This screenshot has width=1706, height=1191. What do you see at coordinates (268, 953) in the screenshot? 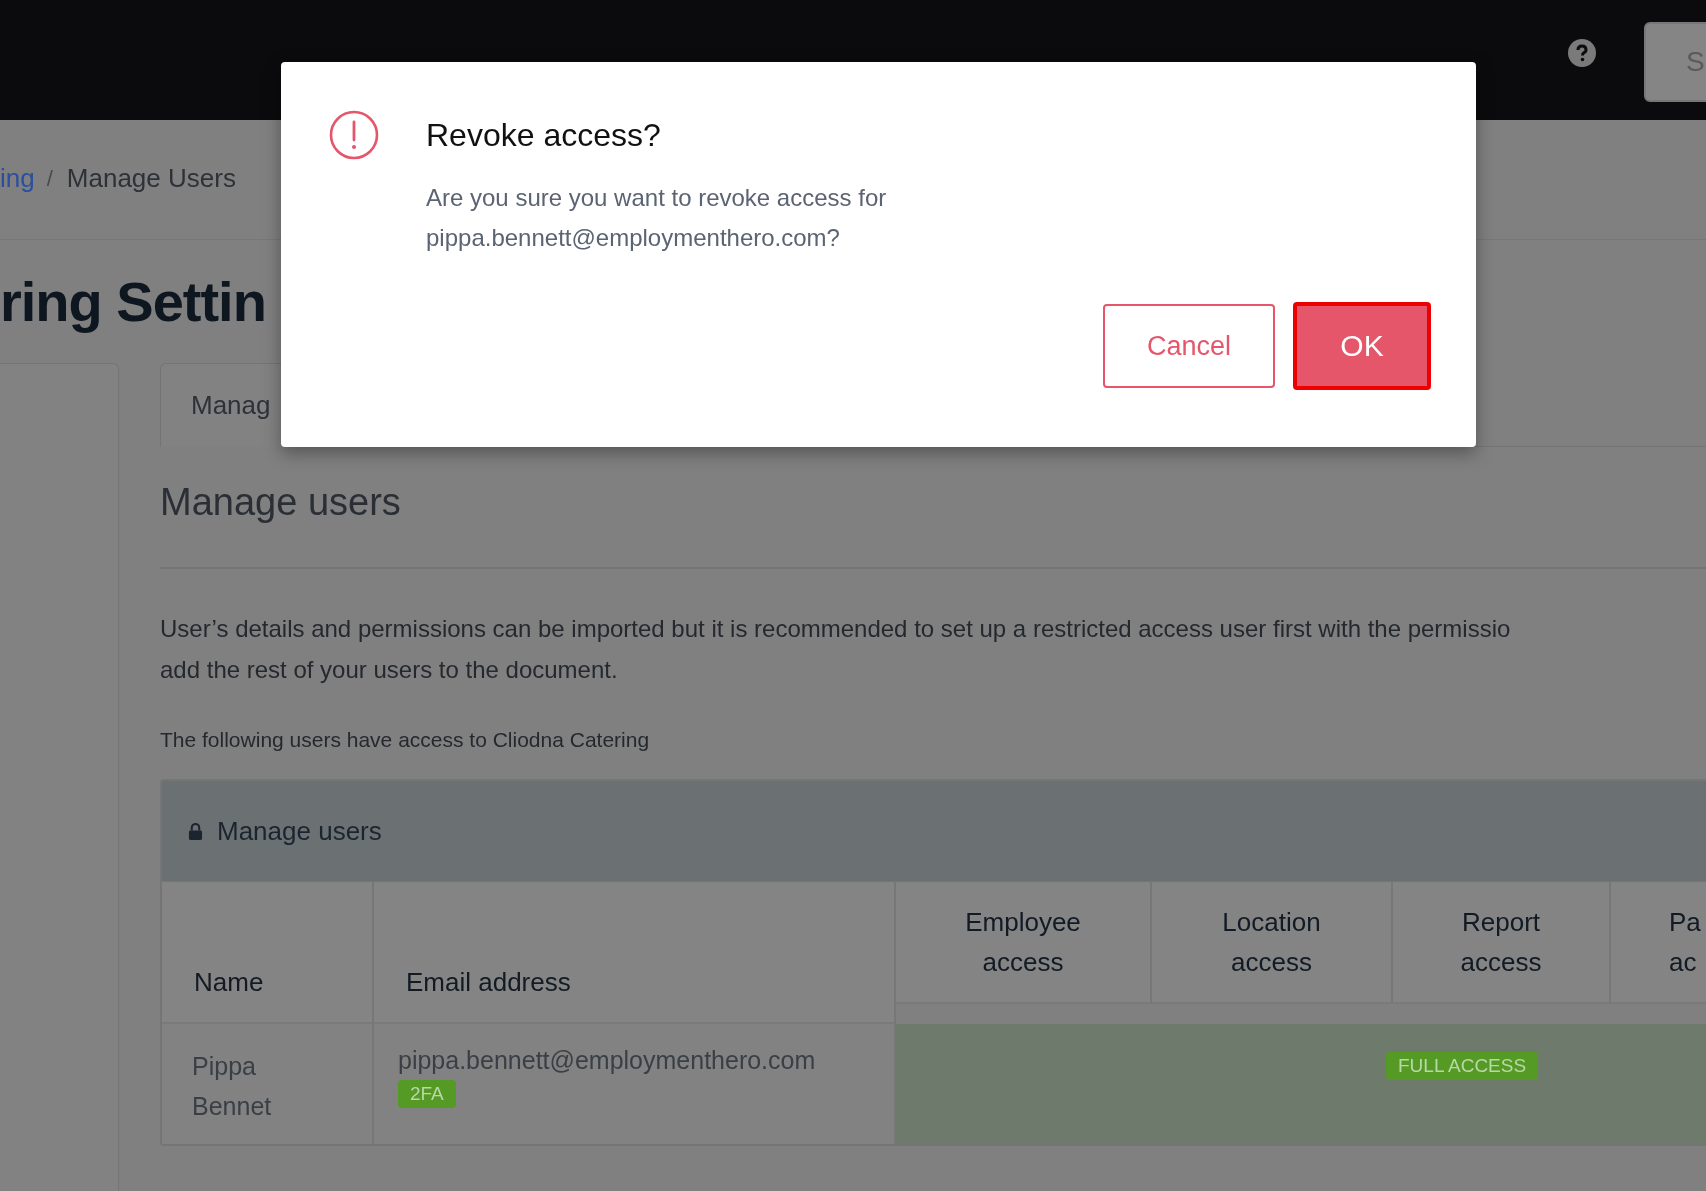
I see `column-header: Name` at bounding box center [268, 953].